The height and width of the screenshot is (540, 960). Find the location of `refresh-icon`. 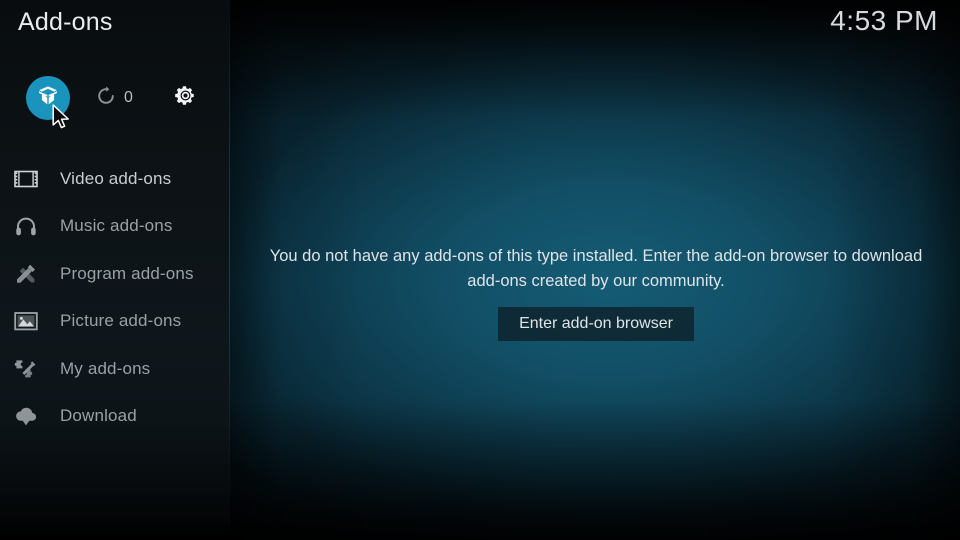

refresh-icon is located at coordinates (106, 98).